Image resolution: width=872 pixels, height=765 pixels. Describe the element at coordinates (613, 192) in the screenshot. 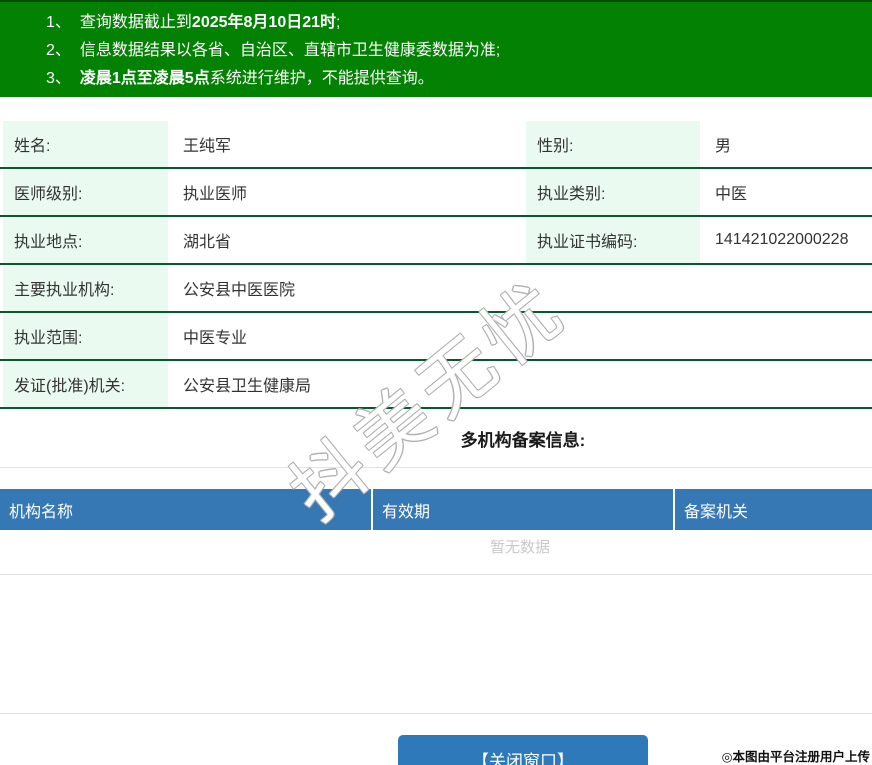

I see `field-label-practice-category: 执业类别:` at that location.